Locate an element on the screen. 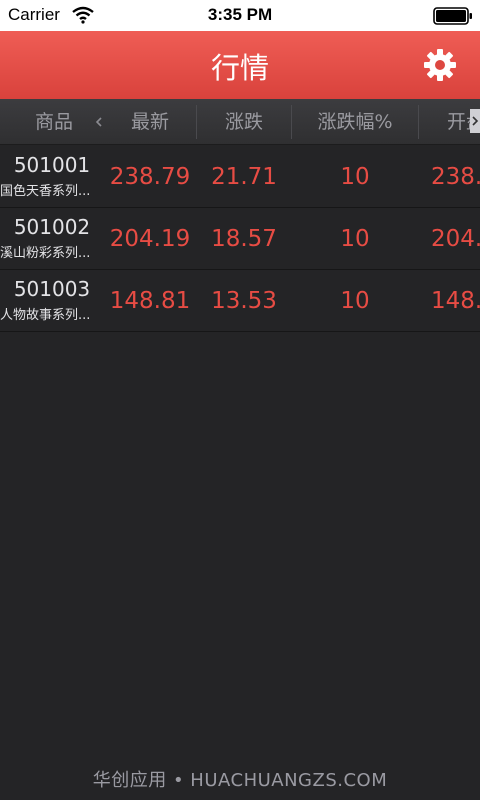 Image resolution: width=480 pixels, height=800 pixels. table-row: 501002 溪山粉彩系列... 204.19 18.57 10 204.19 is located at coordinates (240, 239).